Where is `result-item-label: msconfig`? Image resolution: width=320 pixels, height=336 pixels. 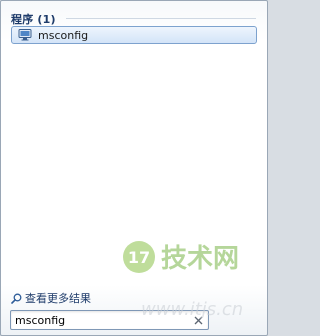 result-item-label: msconfig is located at coordinates (63, 35).